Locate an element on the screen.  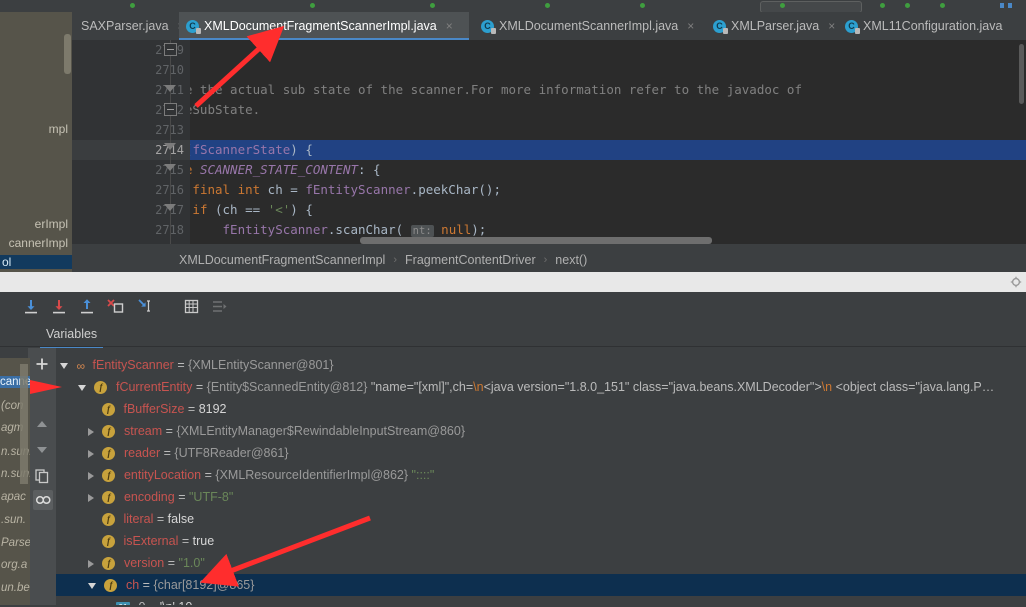
variable-row-literal: f literal = false is located at coordinates (541, 519).